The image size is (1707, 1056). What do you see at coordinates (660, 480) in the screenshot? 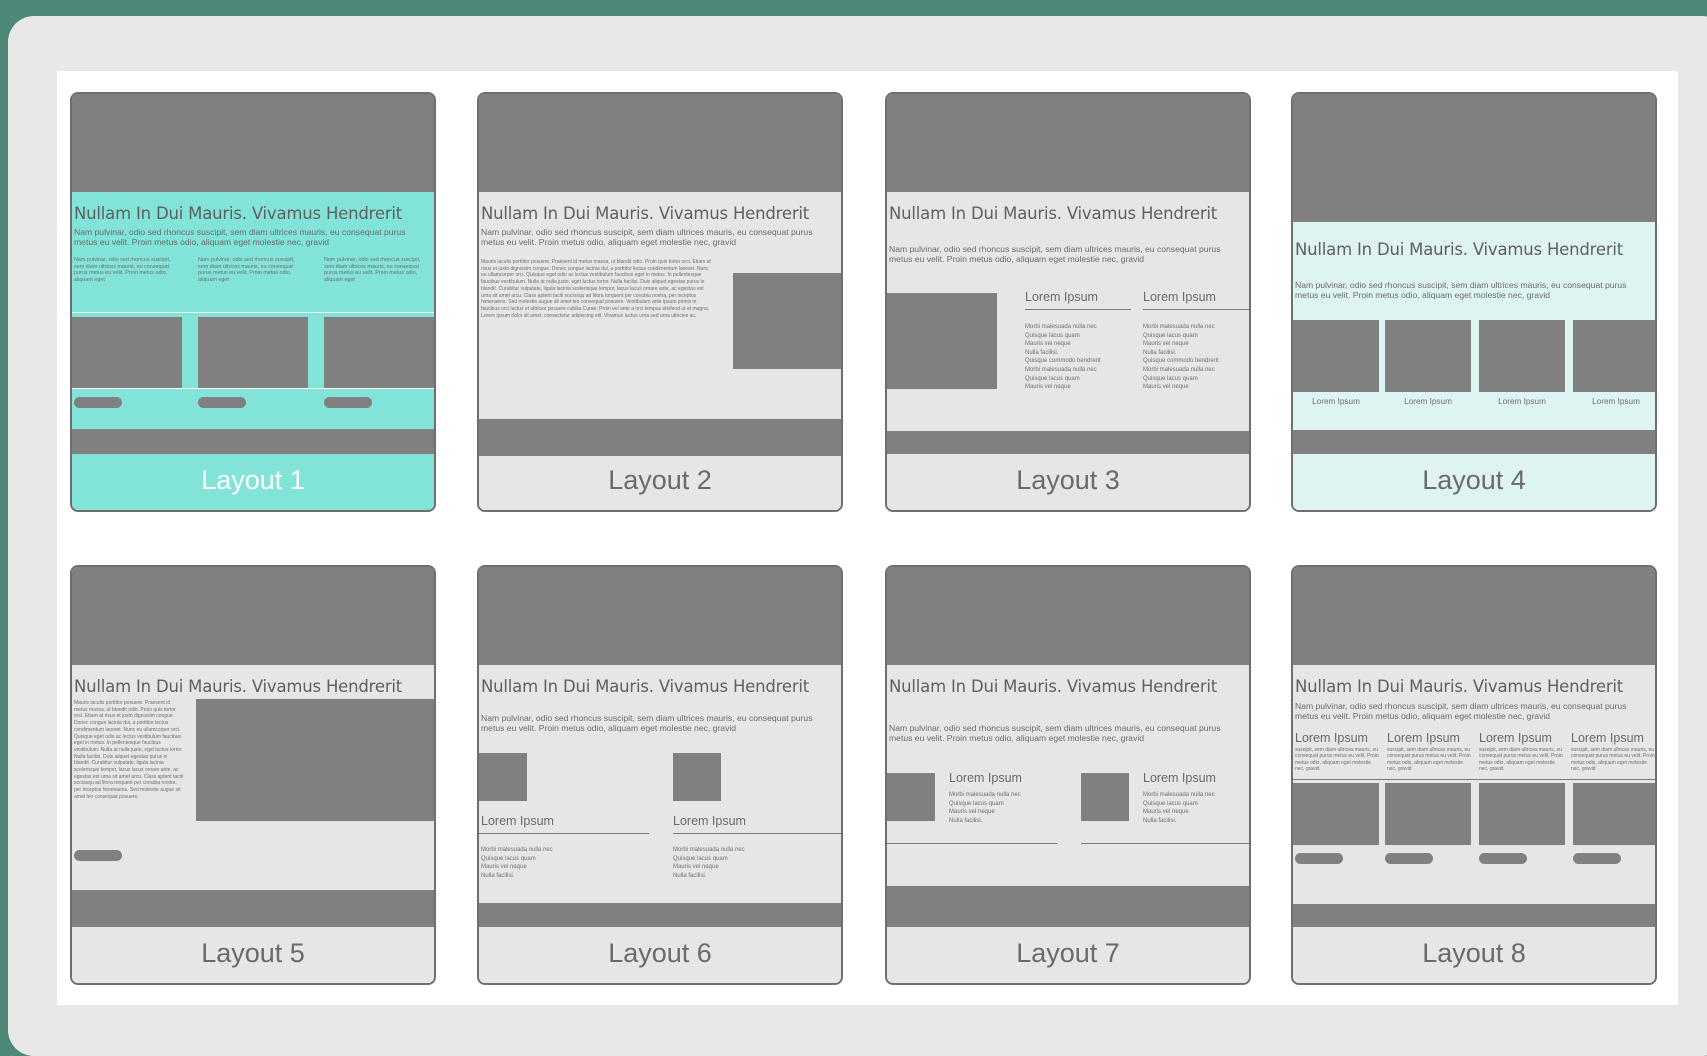
I see `layout-label: Layout 2` at bounding box center [660, 480].